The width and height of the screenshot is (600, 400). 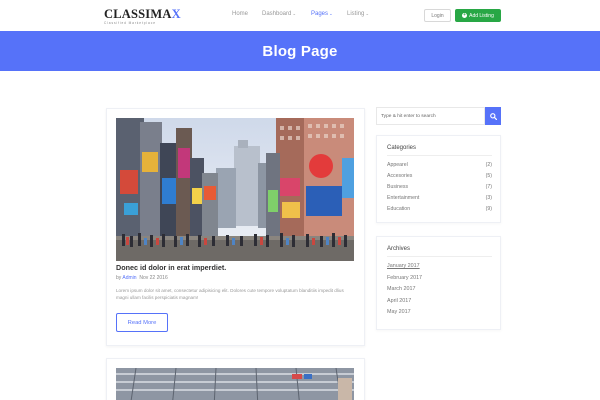 I want to click on category-item: Entertainment (3), so click(x=439, y=200).